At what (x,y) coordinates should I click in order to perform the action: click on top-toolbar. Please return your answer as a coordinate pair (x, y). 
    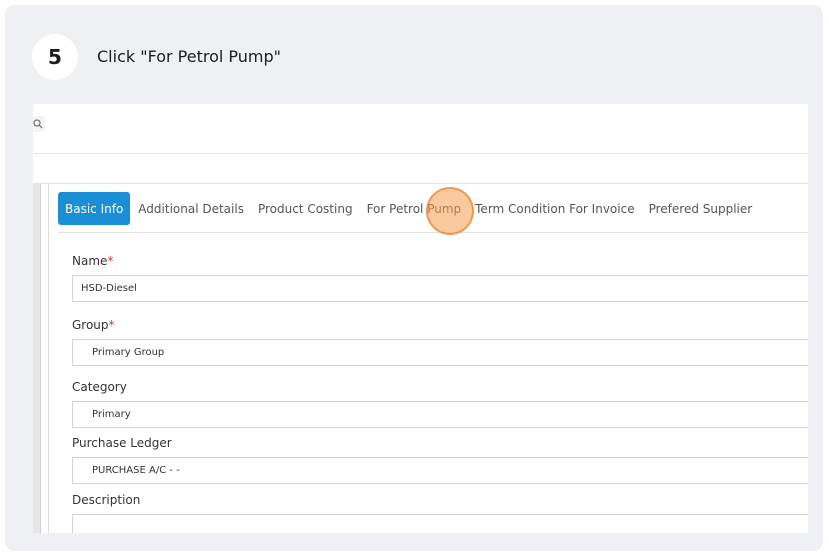
    Looking at the image, I should click on (420, 129).